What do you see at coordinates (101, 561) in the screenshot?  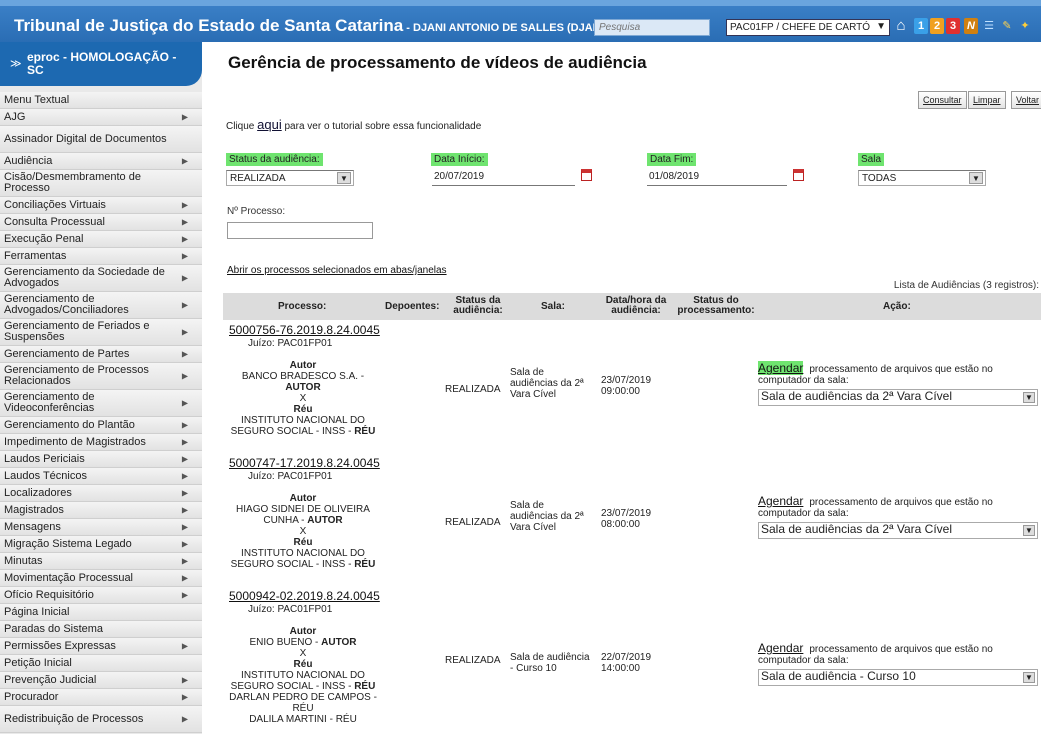 I see `sidebar-item: Minutas ▶` at bounding box center [101, 561].